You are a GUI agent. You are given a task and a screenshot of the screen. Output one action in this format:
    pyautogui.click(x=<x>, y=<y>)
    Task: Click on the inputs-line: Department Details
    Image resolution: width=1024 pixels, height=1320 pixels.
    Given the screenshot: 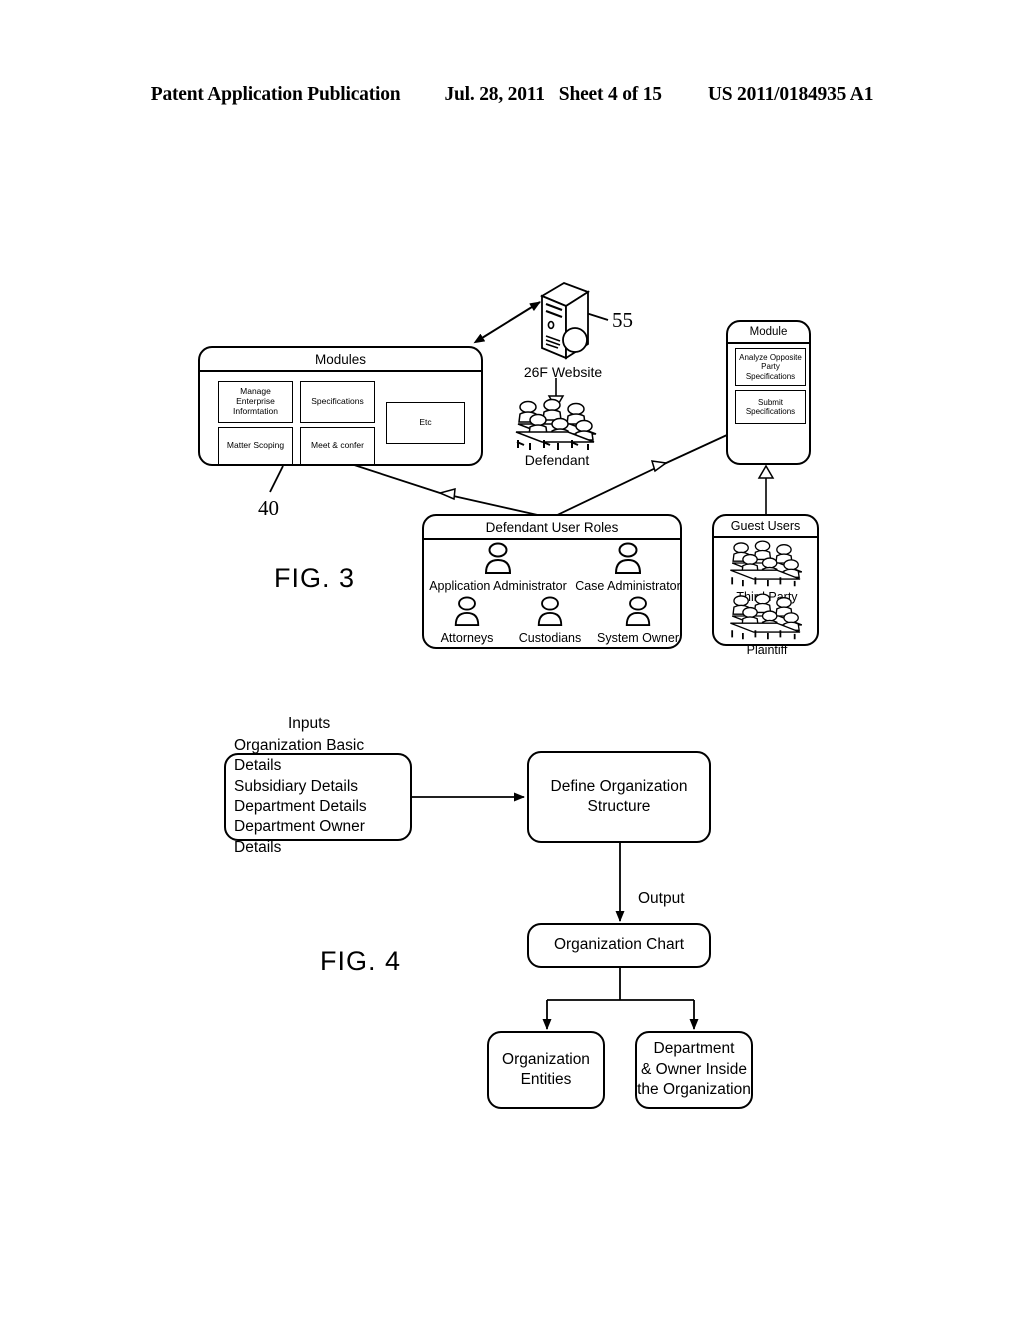 What is the action you would take?
    pyautogui.click(x=300, y=806)
    